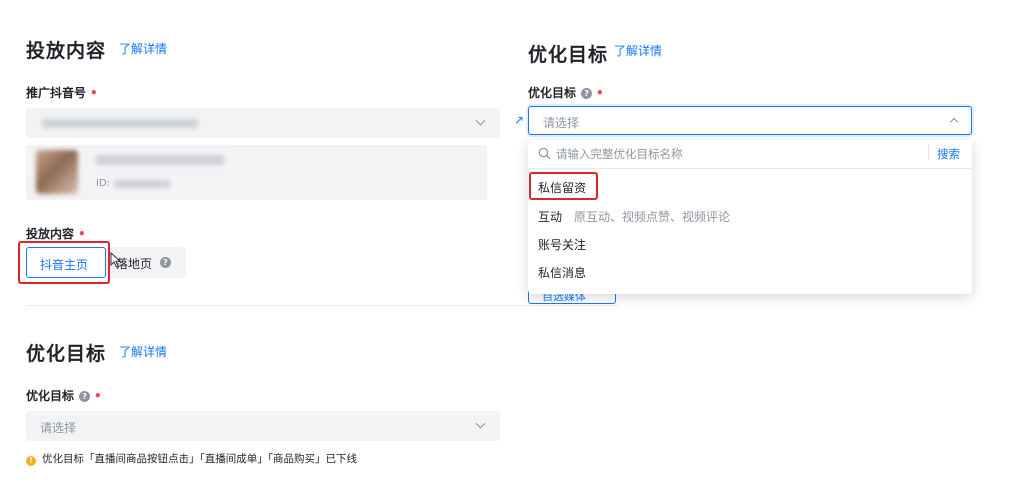 The width and height of the screenshot is (1024, 489). I want to click on dropdown-divider, so click(750, 168).